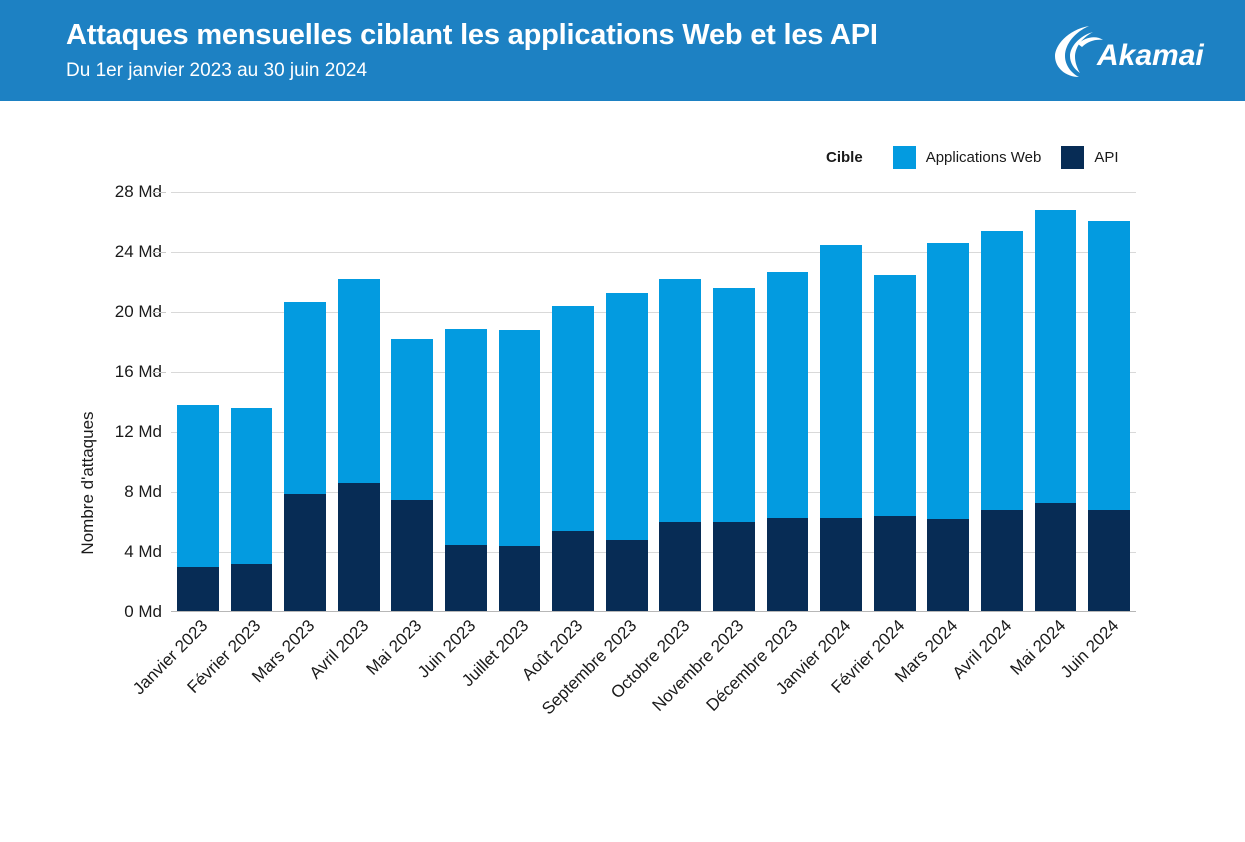 The height and width of the screenshot is (842, 1245). What do you see at coordinates (138, 311) in the screenshot?
I see `y-axis-tick-label: 20 Md` at bounding box center [138, 311].